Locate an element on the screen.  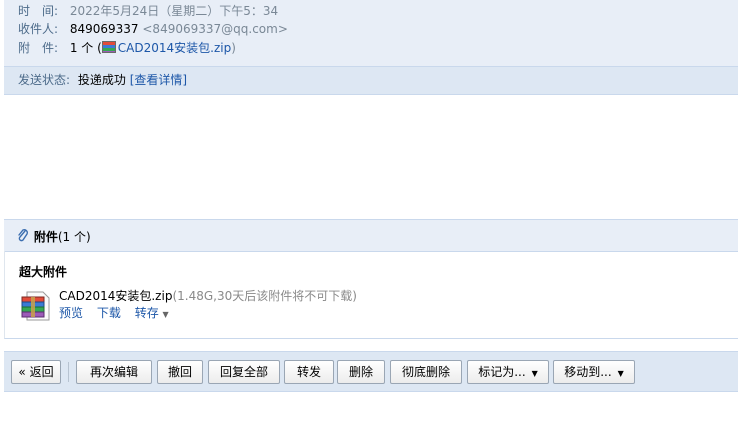
re-edit-button: 再次编辑 is located at coordinates (114, 372).